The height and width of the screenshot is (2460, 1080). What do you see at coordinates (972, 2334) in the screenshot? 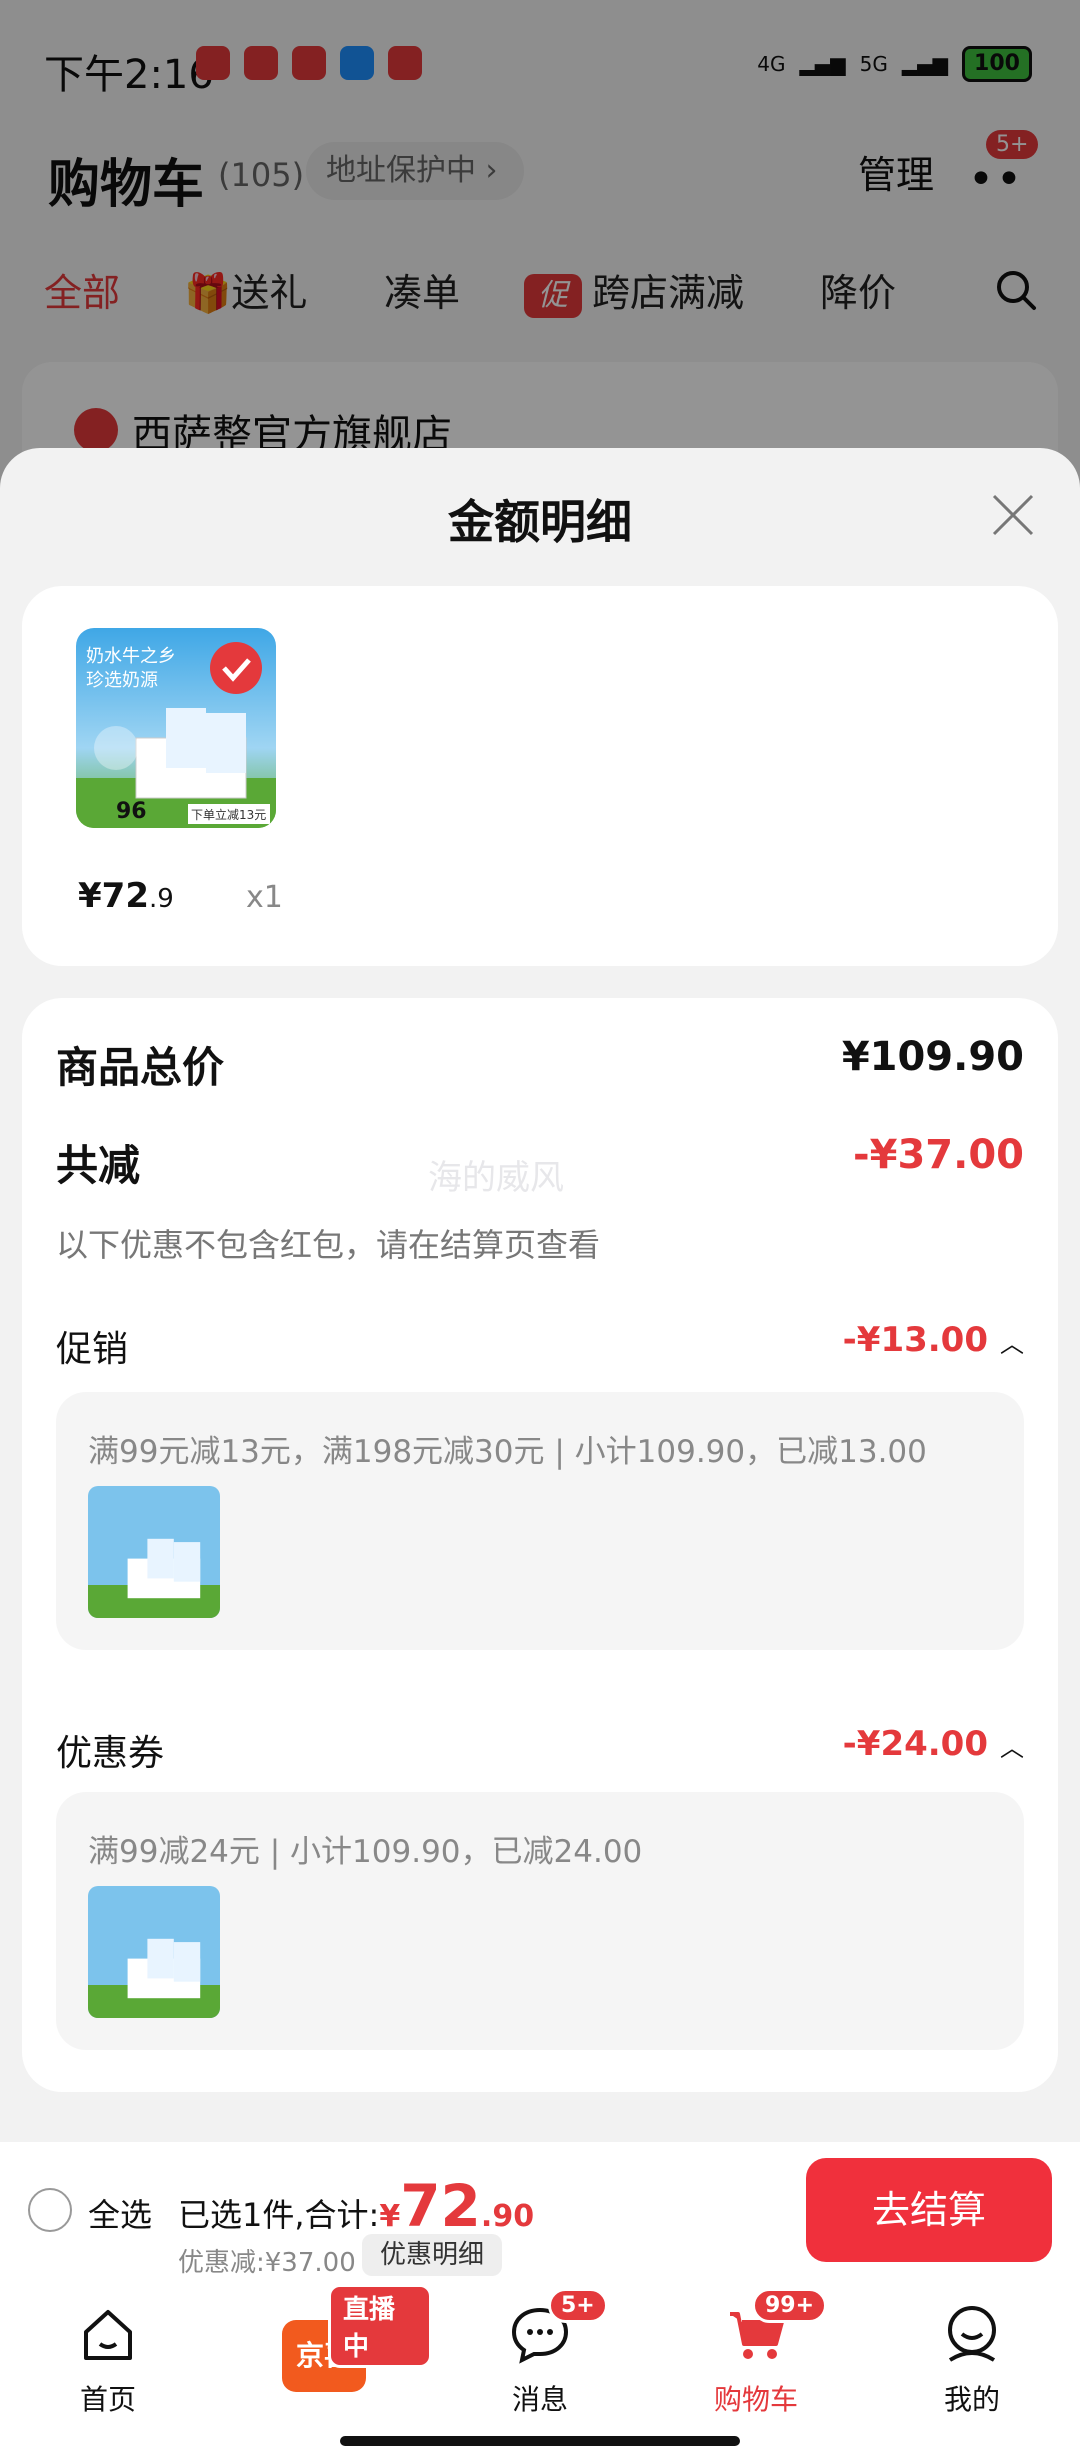
I see `profile-icon` at bounding box center [972, 2334].